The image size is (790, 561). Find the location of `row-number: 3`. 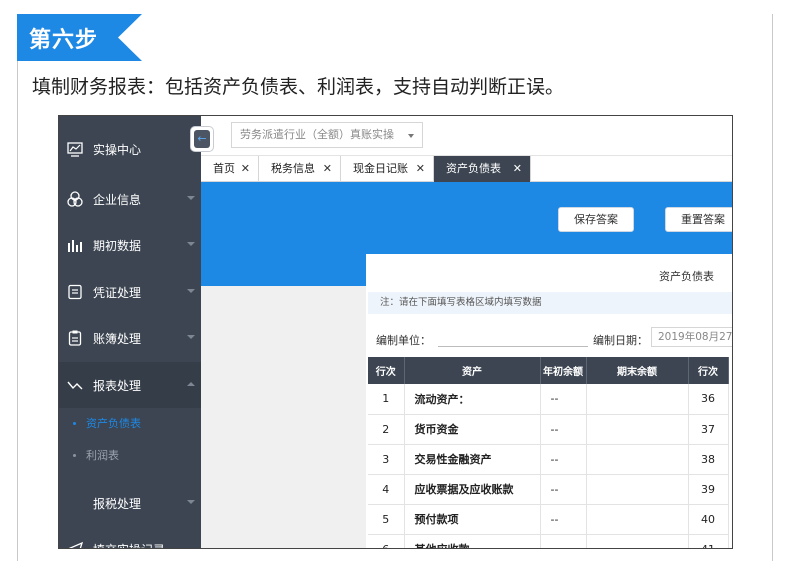

row-number: 3 is located at coordinates (386, 459).